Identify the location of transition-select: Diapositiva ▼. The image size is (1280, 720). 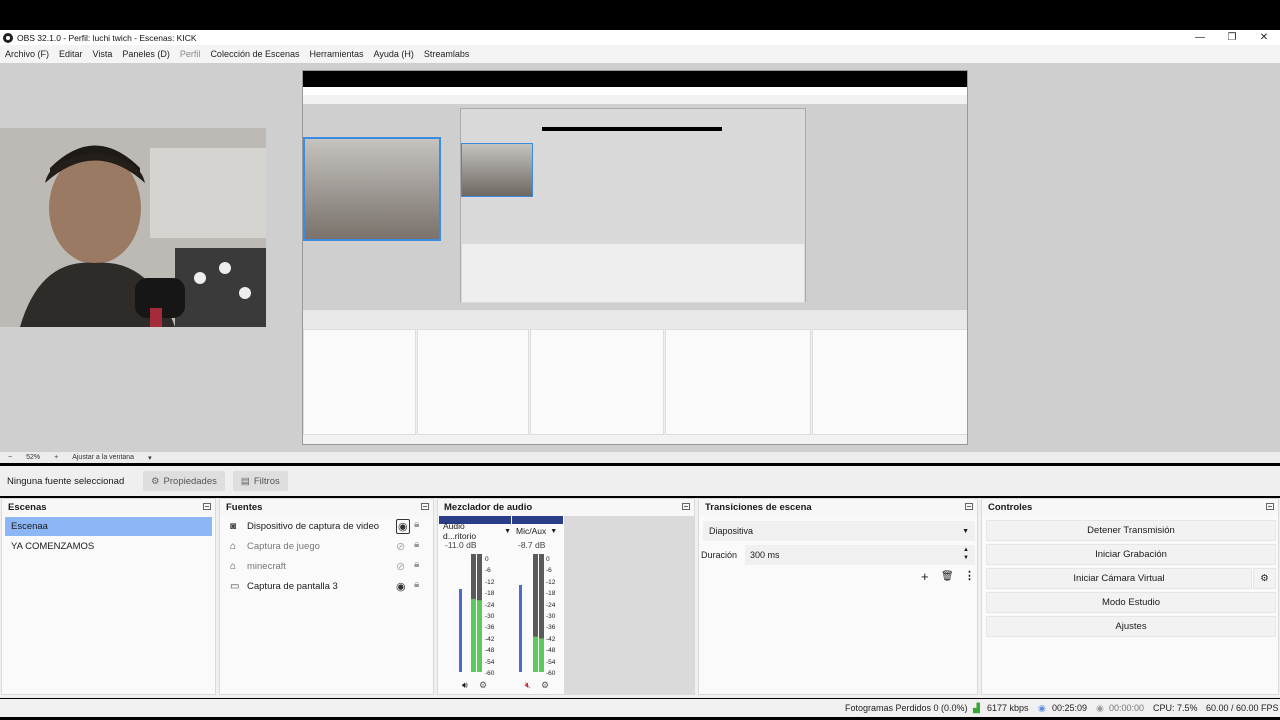
(839, 531).